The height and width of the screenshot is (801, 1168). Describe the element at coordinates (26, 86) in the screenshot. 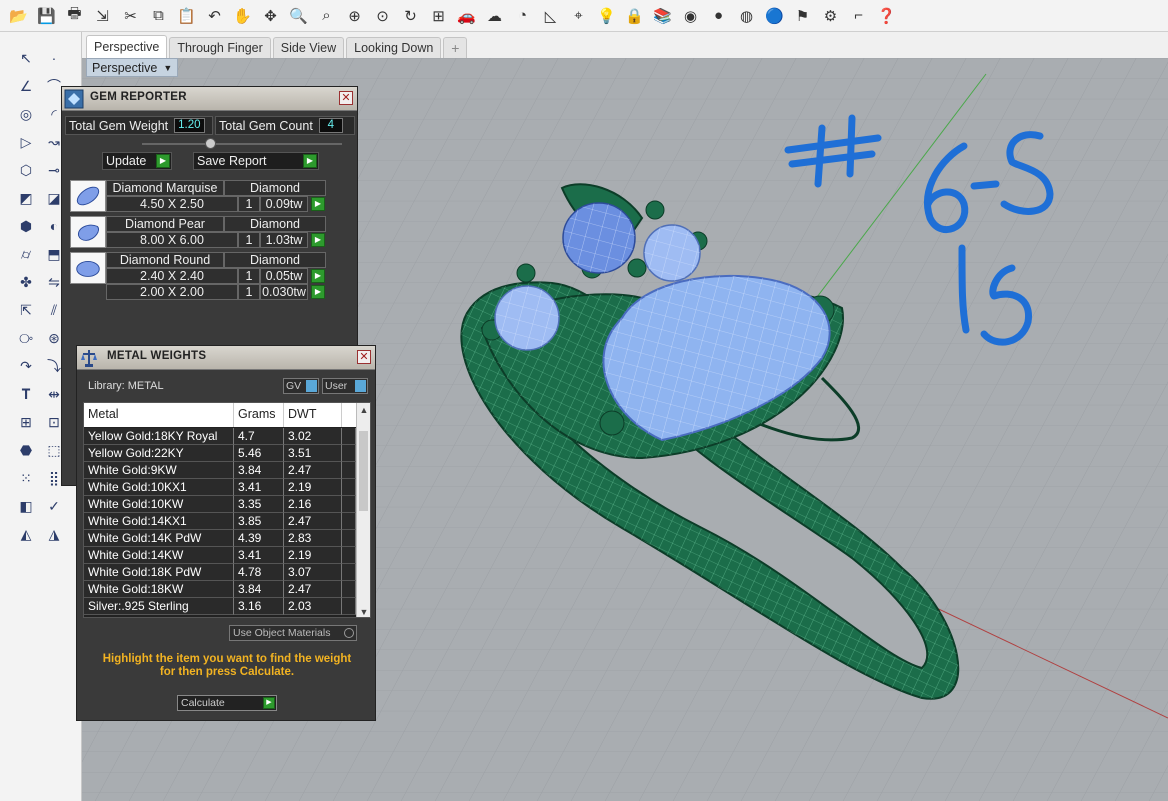

I see `polyline-icon: ∠` at that location.